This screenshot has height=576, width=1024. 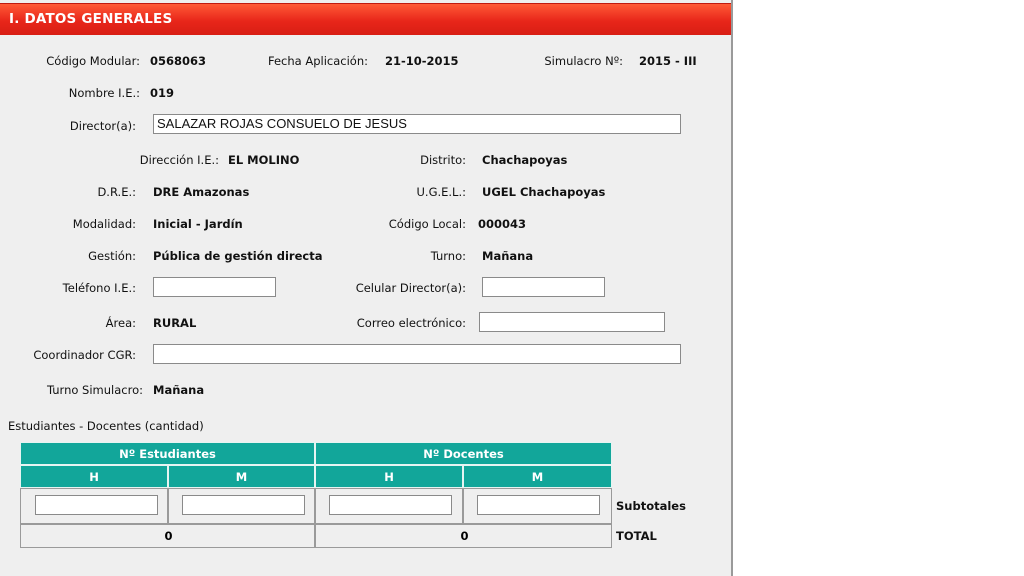 What do you see at coordinates (502, 224) in the screenshot?
I see `codigo-local-value: 000043` at bounding box center [502, 224].